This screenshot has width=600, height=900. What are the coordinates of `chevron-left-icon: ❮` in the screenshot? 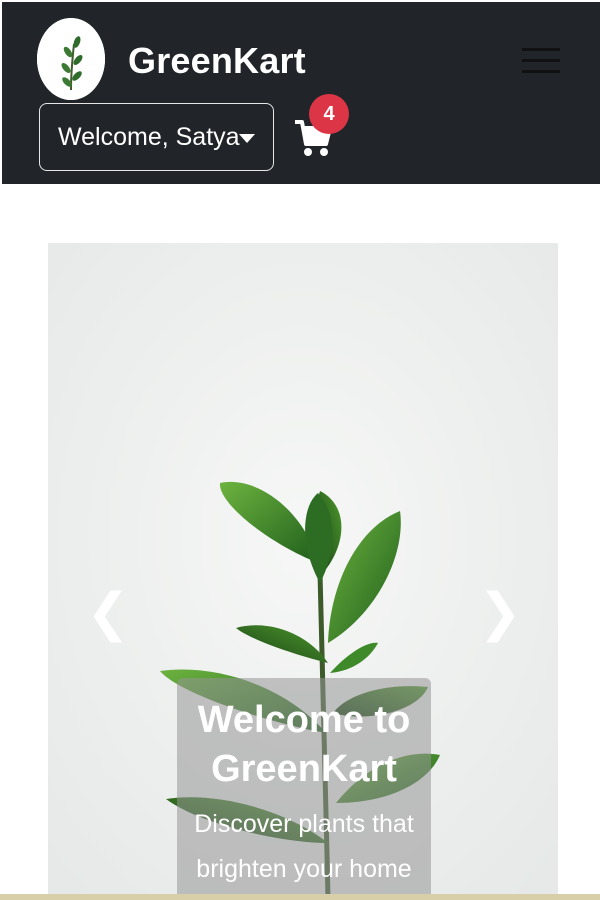 It's located at (108, 613).